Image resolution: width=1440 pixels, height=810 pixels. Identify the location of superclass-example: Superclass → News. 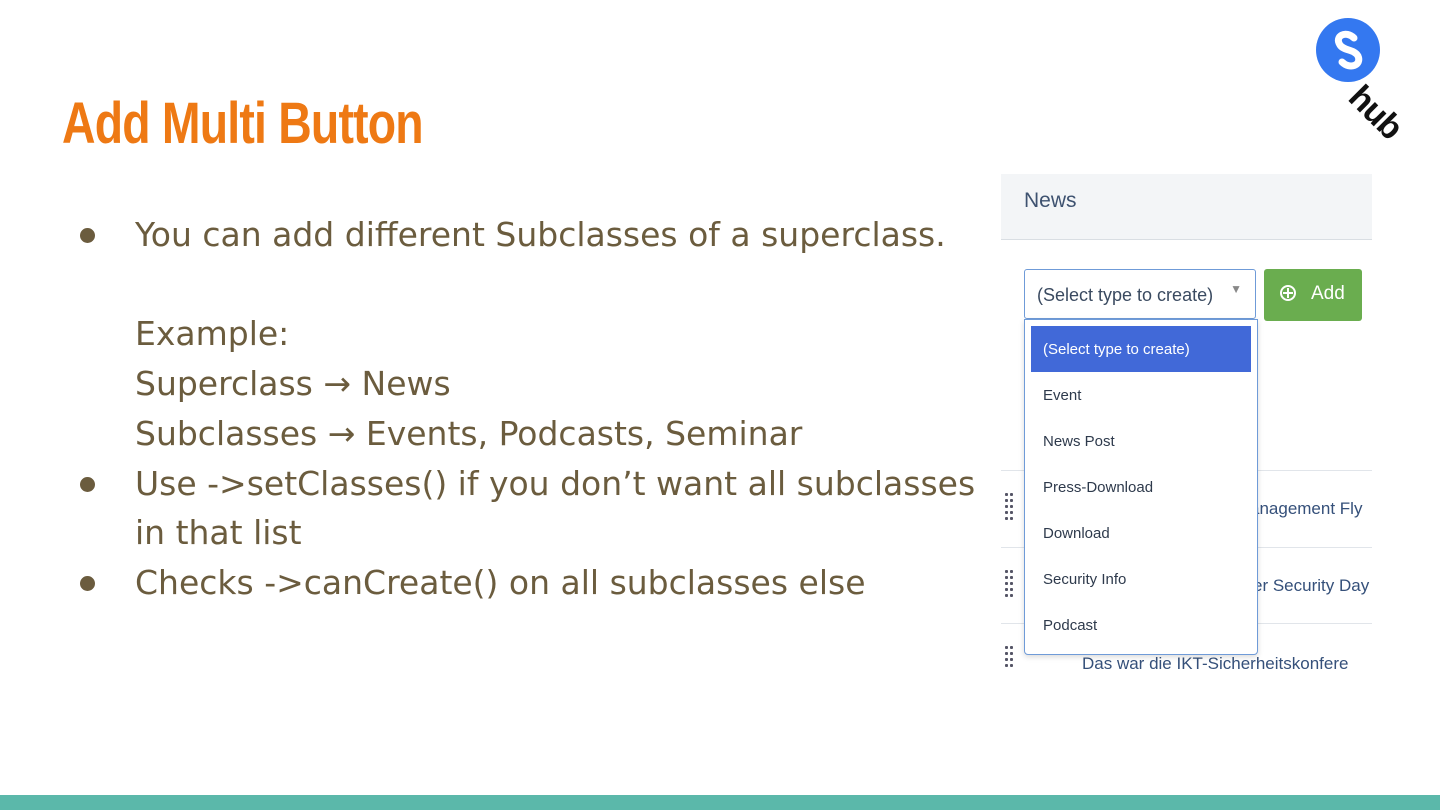
(293, 384).